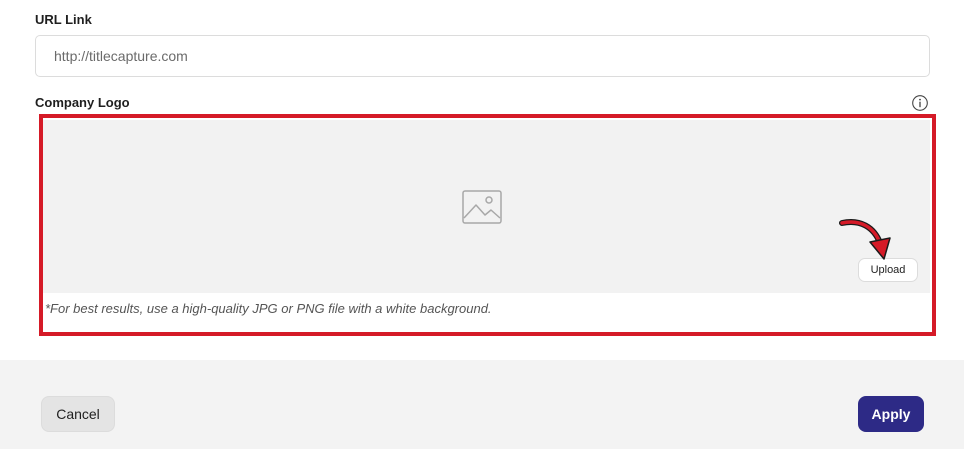 The width and height of the screenshot is (964, 449). I want to click on curved-arrow-icon, so click(865, 239).